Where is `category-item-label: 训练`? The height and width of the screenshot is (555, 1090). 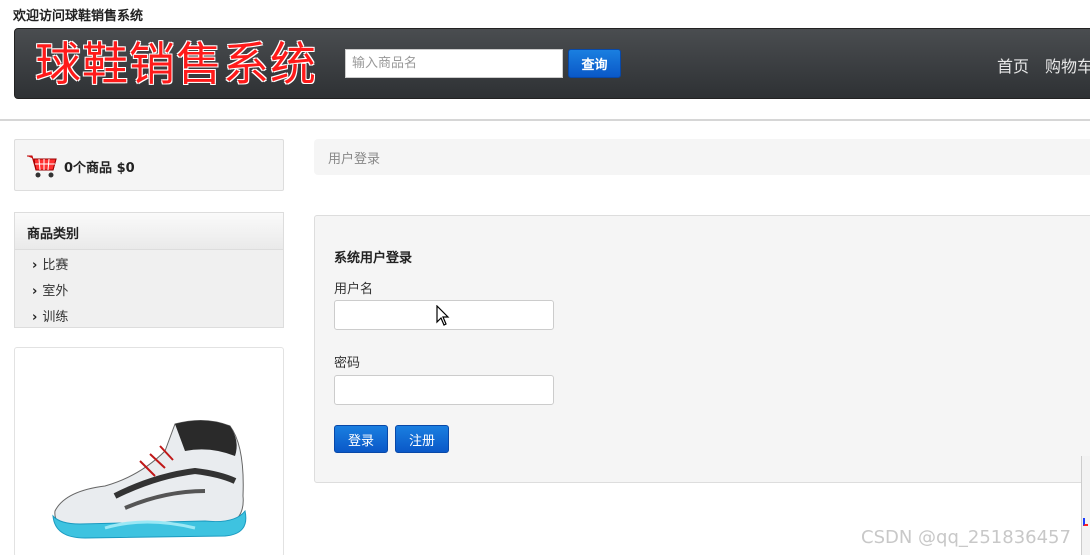 category-item-label: 训练 is located at coordinates (55, 317).